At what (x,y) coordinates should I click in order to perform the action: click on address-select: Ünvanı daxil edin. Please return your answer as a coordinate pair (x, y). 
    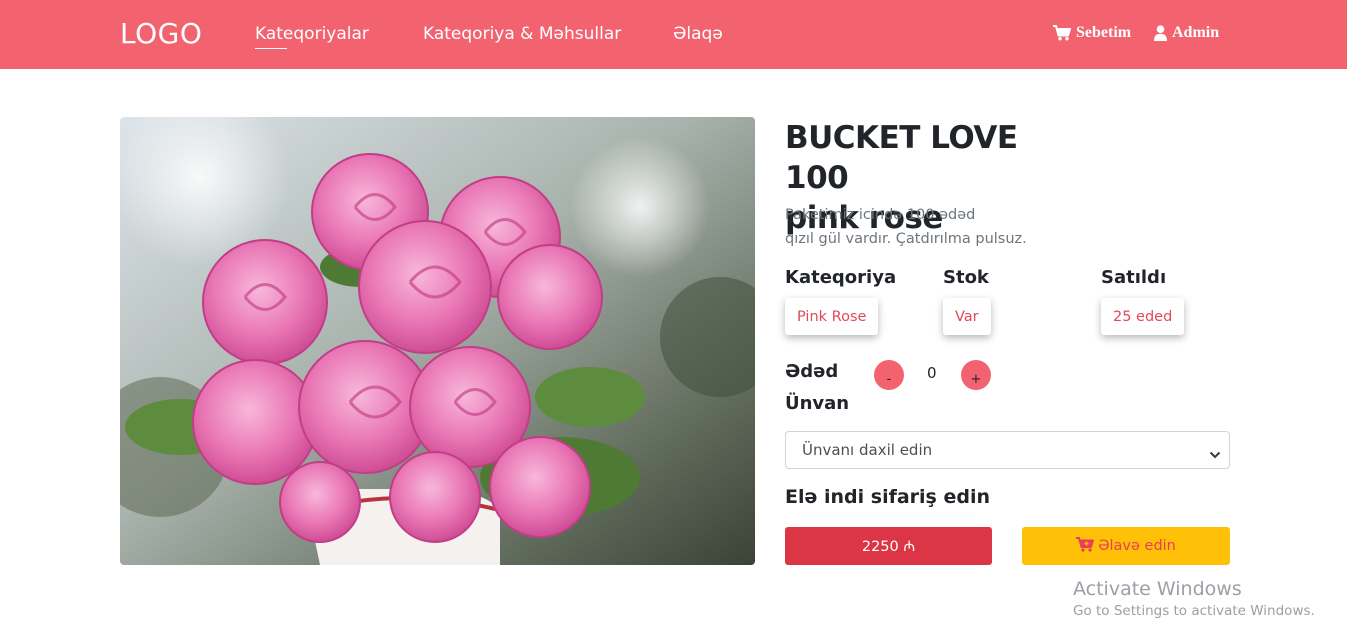
    Looking at the image, I should click on (1007, 450).